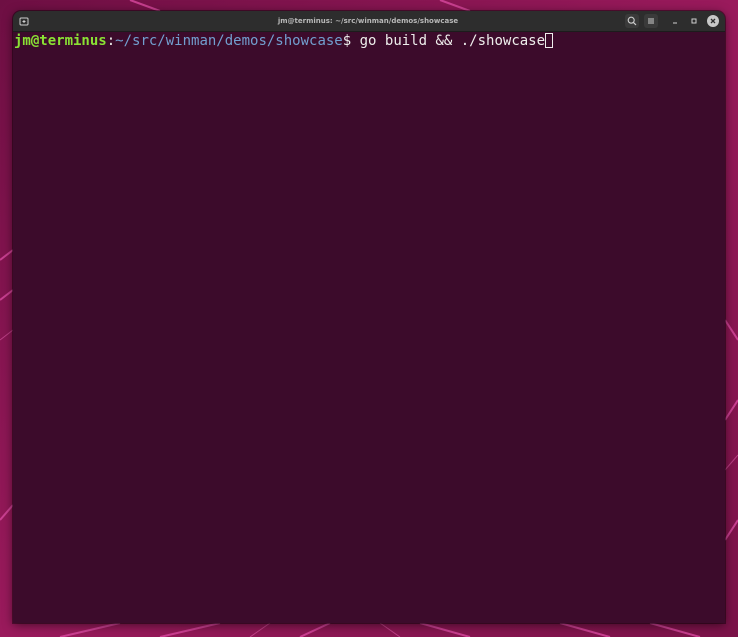 Image resolution: width=738 pixels, height=637 pixels. Describe the element at coordinates (229, 41) in the screenshot. I see `prompt-path: ~/src/winman/demos/showcase` at that location.